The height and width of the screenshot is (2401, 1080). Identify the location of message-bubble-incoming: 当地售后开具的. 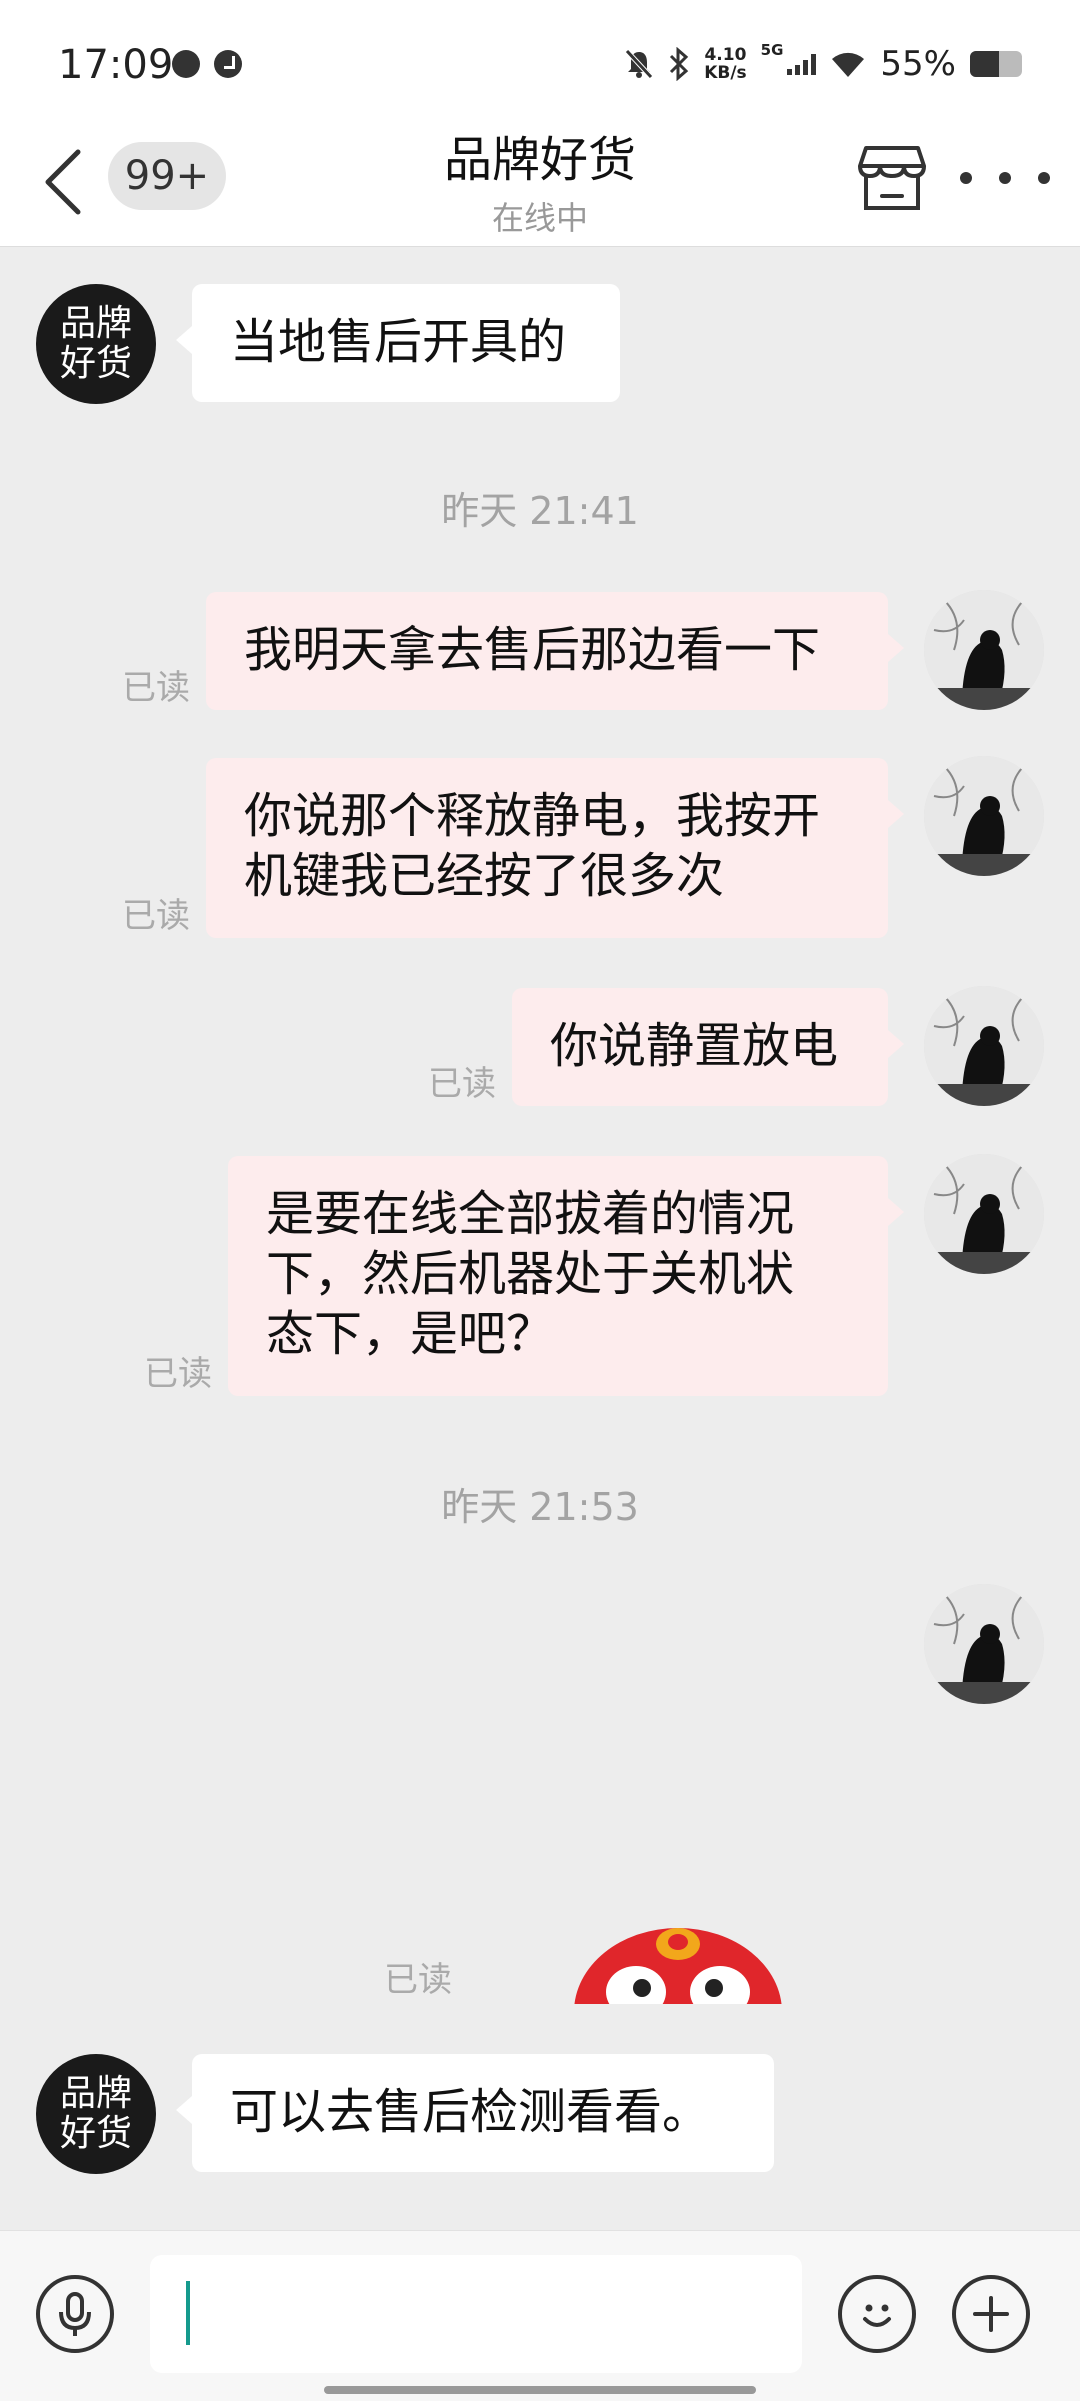
(398, 343).